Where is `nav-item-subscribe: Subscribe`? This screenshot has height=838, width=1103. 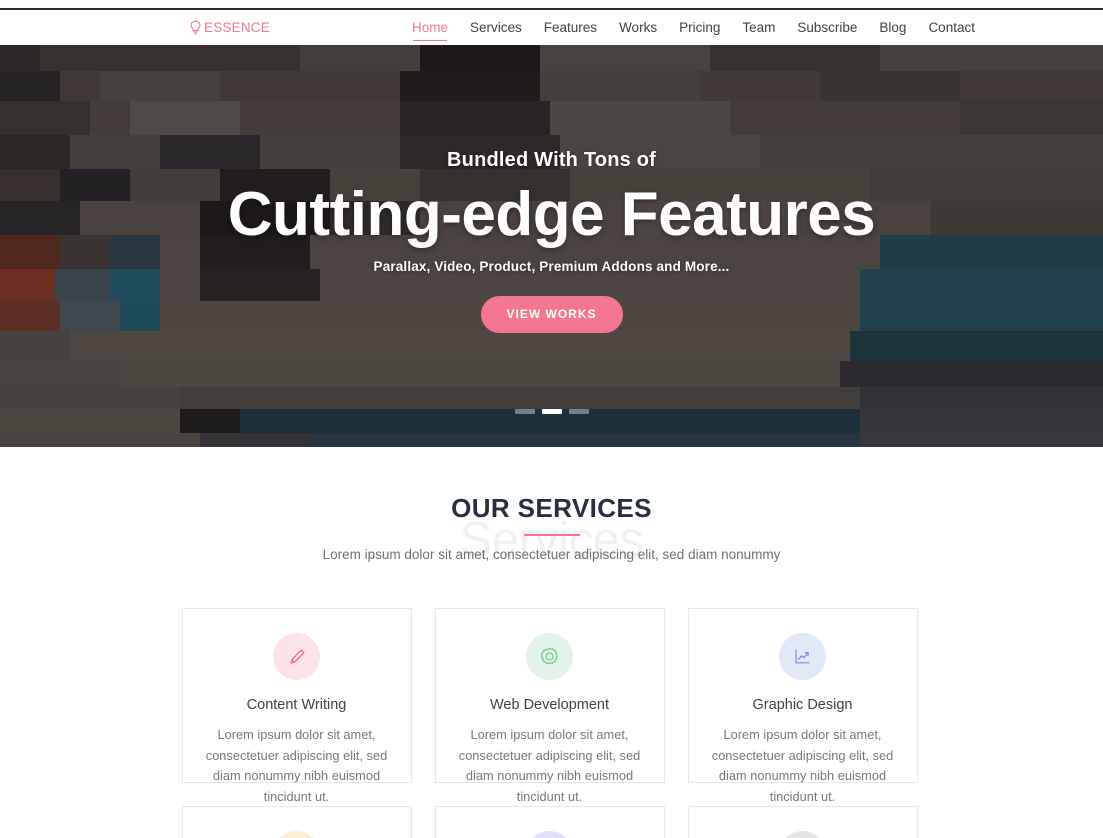
nav-item-subscribe: Subscribe is located at coordinates (827, 27).